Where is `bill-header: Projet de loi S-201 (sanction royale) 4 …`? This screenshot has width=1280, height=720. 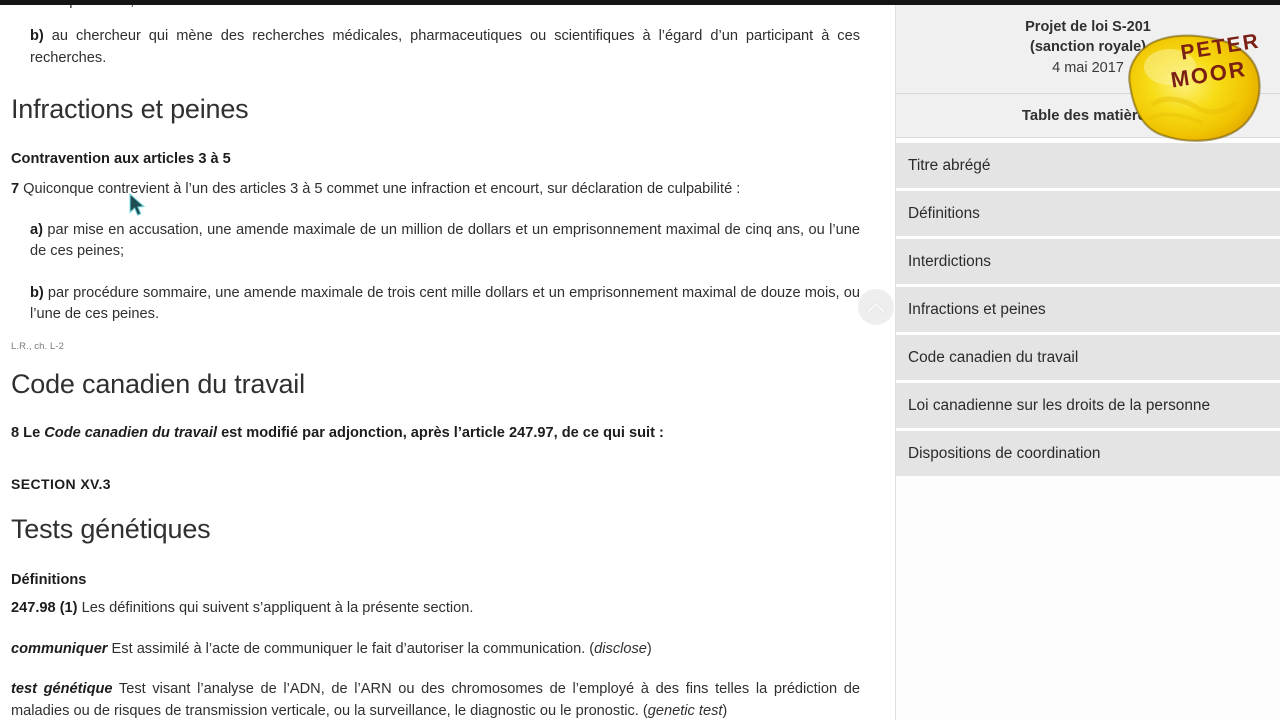 bill-header: Projet de loi S-201 (sanction royale) 4 … is located at coordinates (1088, 47).